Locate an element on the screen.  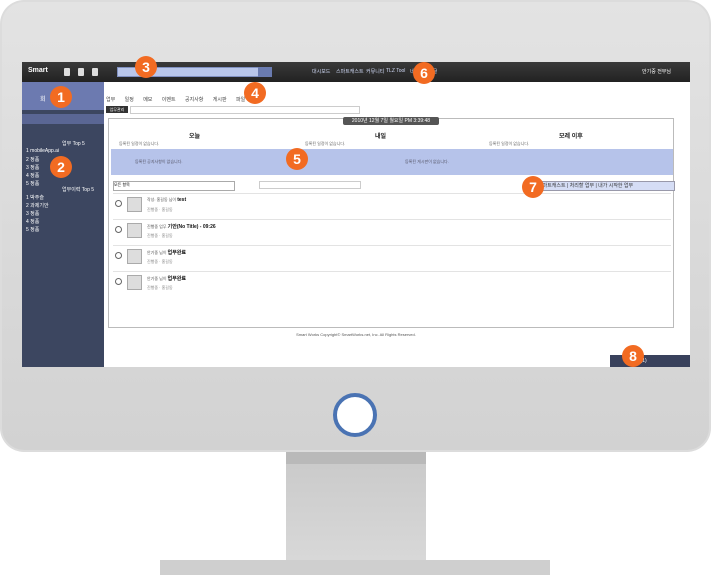
monitor-stand is located at coordinates (356, 506).